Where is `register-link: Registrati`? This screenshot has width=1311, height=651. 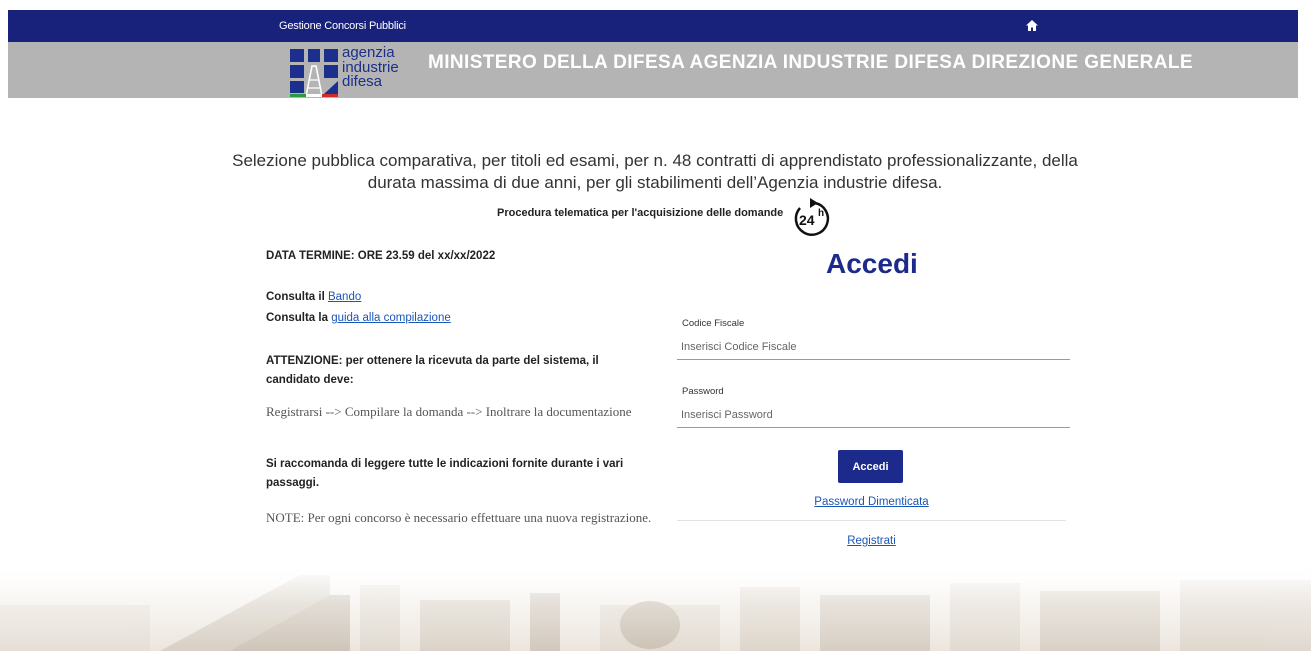
register-link: Registrati is located at coordinates (871, 541).